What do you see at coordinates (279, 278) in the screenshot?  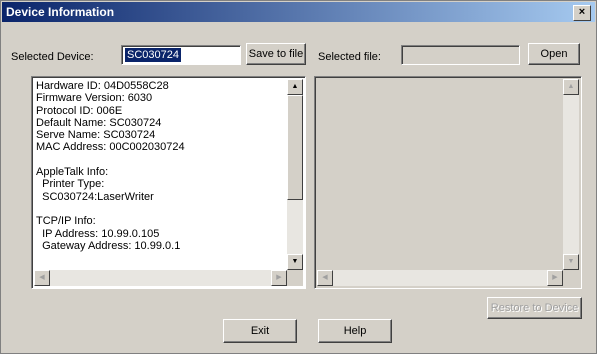 I see `scroll-right-arrow-icon: ▶` at bounding box center [279, 278].